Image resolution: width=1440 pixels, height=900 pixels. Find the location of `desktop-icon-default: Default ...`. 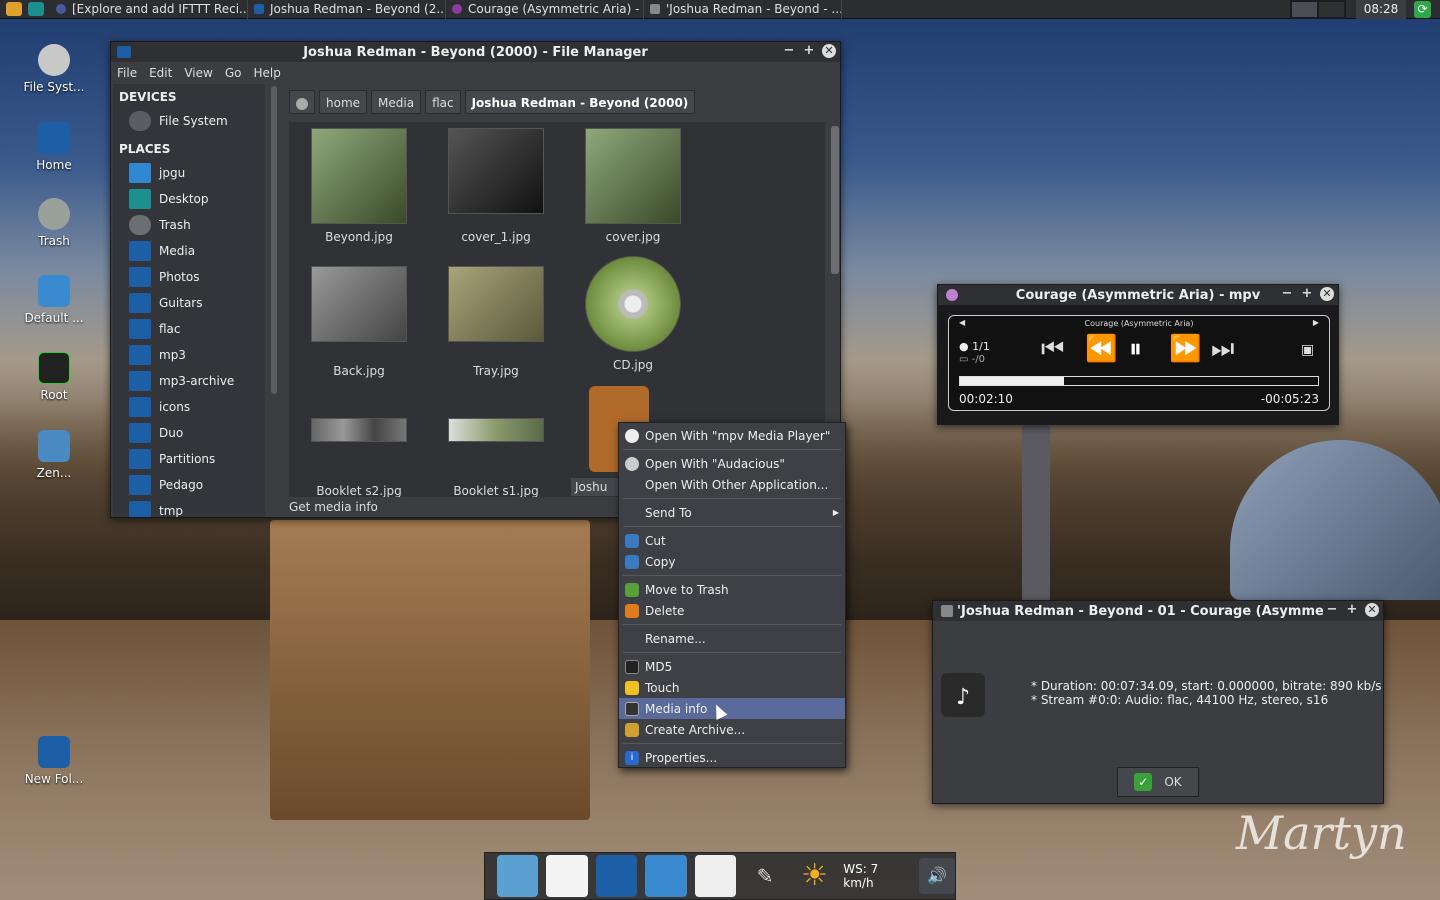

desktop-icon-default: Default ... is located at coordinates (54, 300).